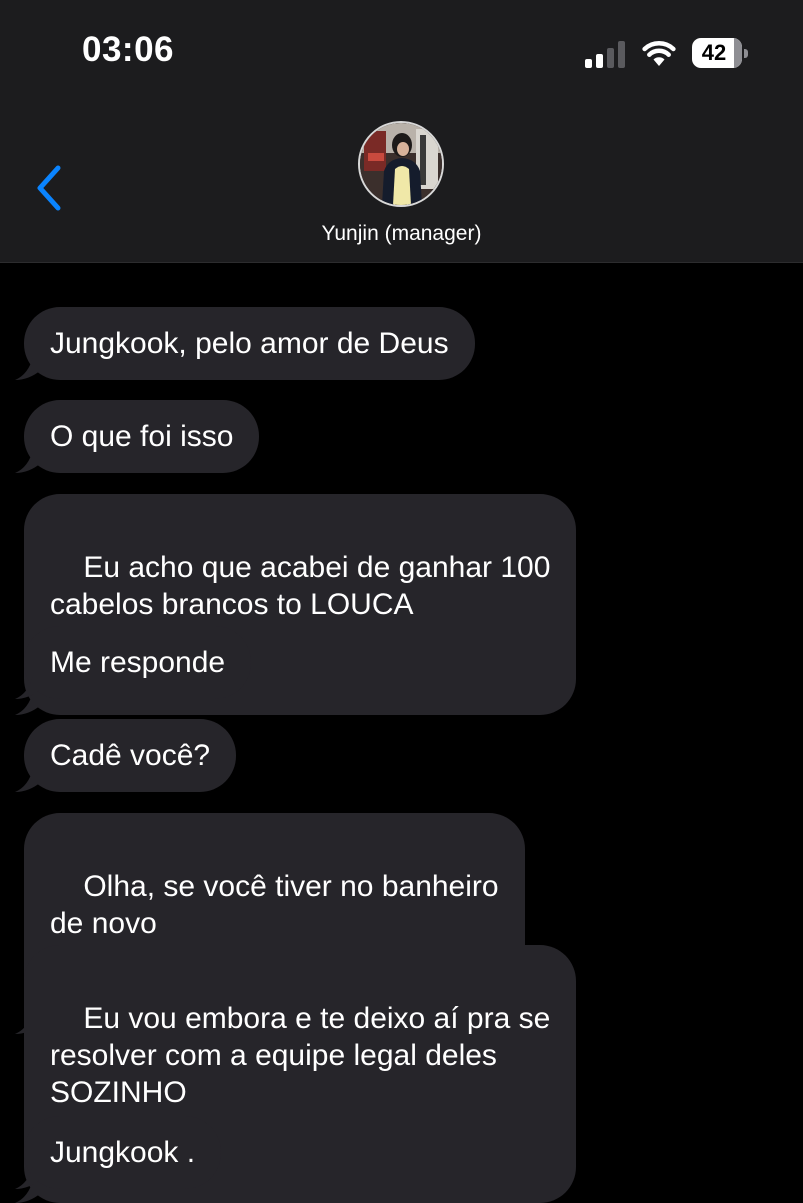 The height and width of the screenshot is (1203, 803). Describe the element at coordinates (138, 662) in the screenshot. I see `message-text: Me responde` at that location.